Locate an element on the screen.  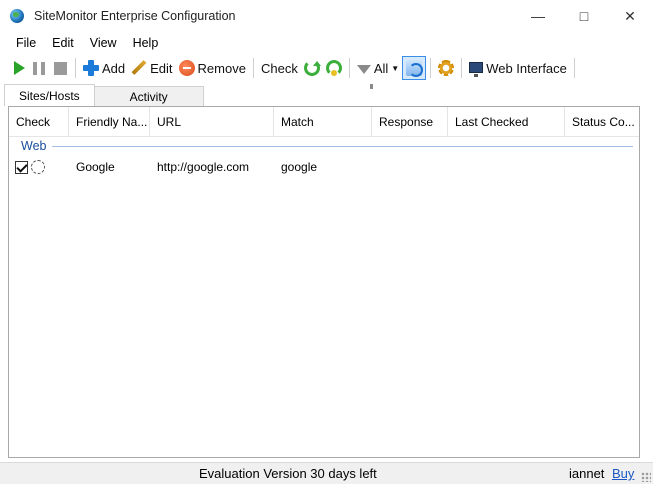
remove-button: Remove is located at coordinates (212, 68).